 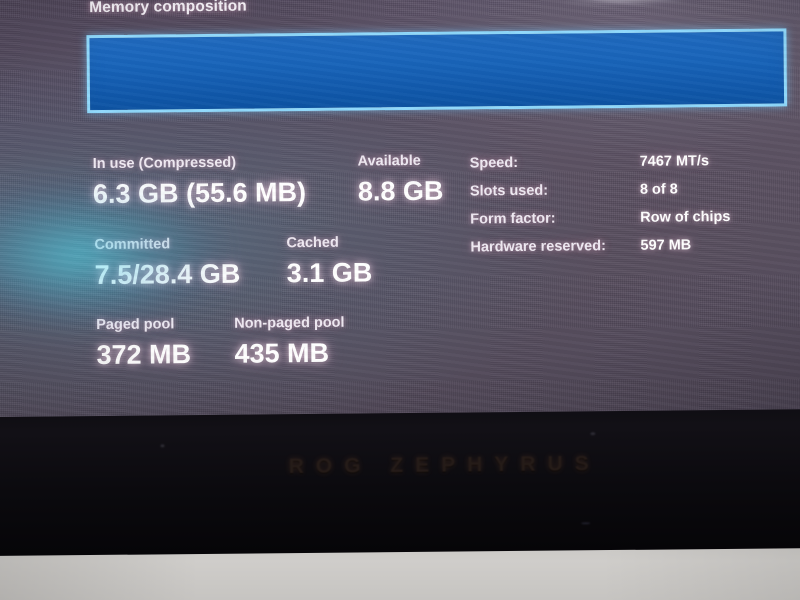 I want to click on spec-form-factor-value: Row of chips, so click(x=685, y=217).